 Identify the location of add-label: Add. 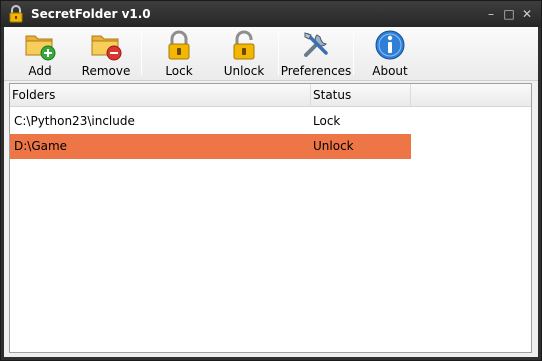
(40, 71).